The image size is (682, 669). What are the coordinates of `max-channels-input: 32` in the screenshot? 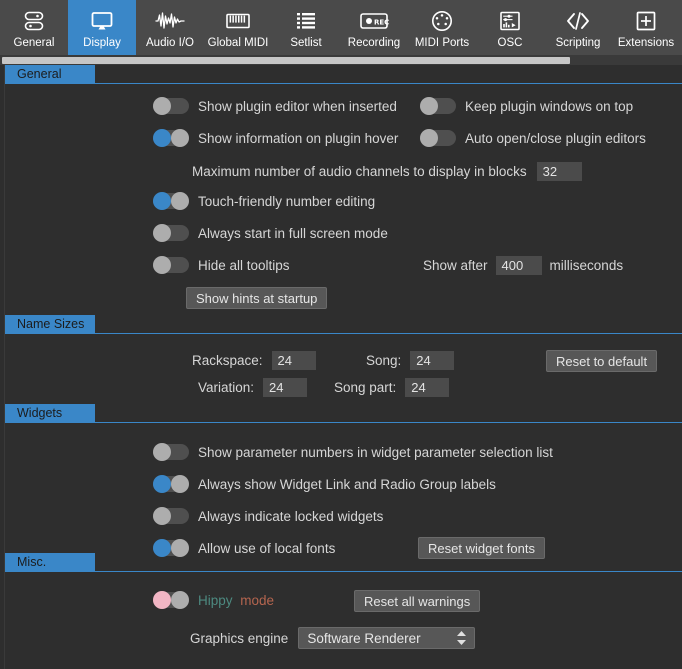 It's located at (559, 171).